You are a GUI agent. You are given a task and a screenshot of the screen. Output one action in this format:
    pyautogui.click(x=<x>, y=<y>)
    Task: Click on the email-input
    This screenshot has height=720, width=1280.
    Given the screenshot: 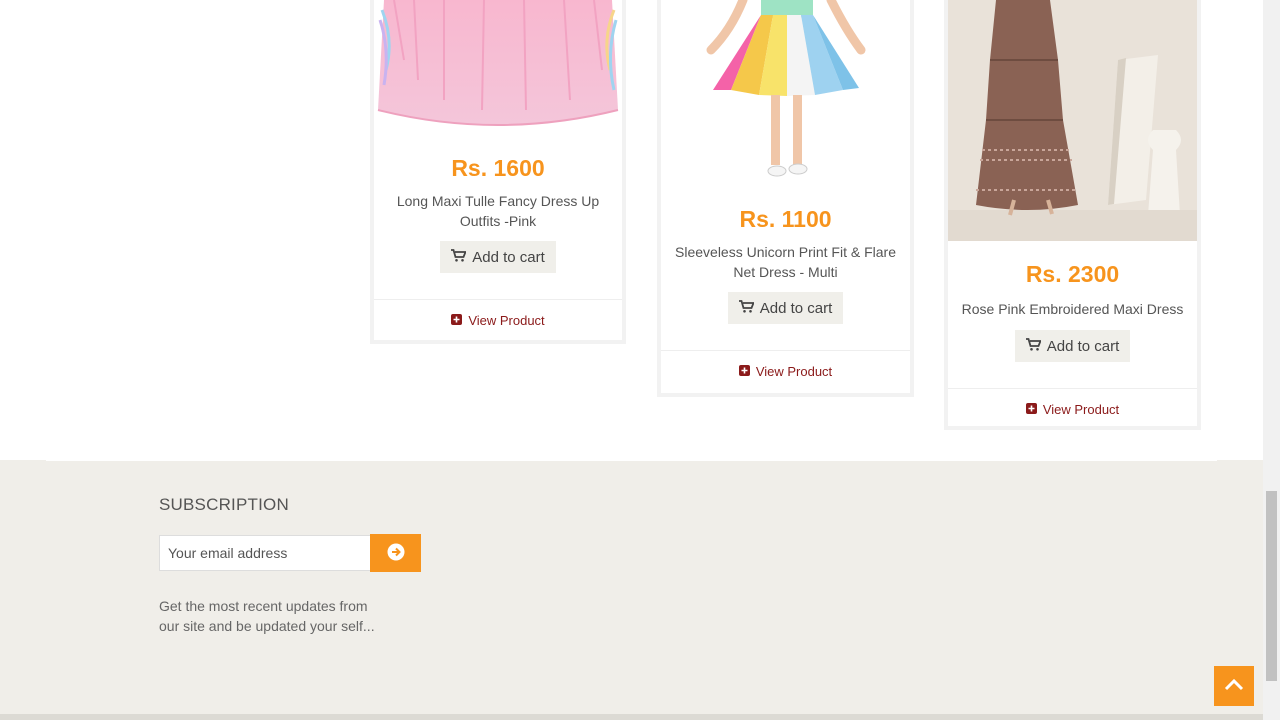 What is the action you would take?
    pyautogui.click(x=265, y=553)
    